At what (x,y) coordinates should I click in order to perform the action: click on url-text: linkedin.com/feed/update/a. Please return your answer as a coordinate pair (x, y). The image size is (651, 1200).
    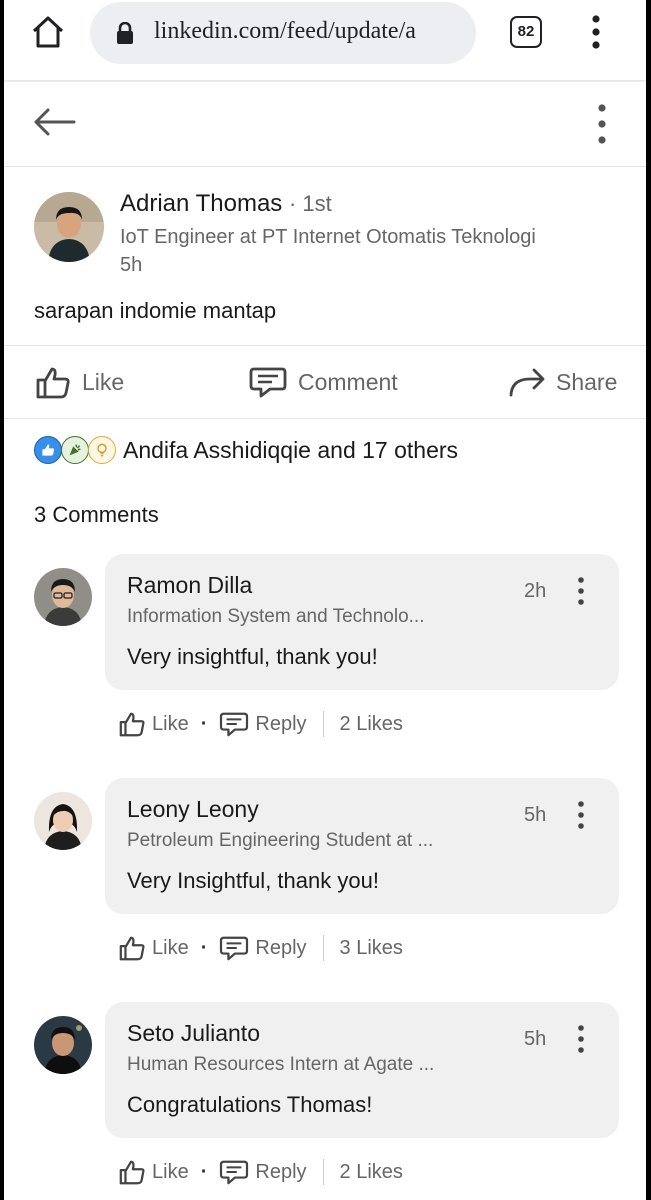
    Looking at the image, I should click on (285, 31).